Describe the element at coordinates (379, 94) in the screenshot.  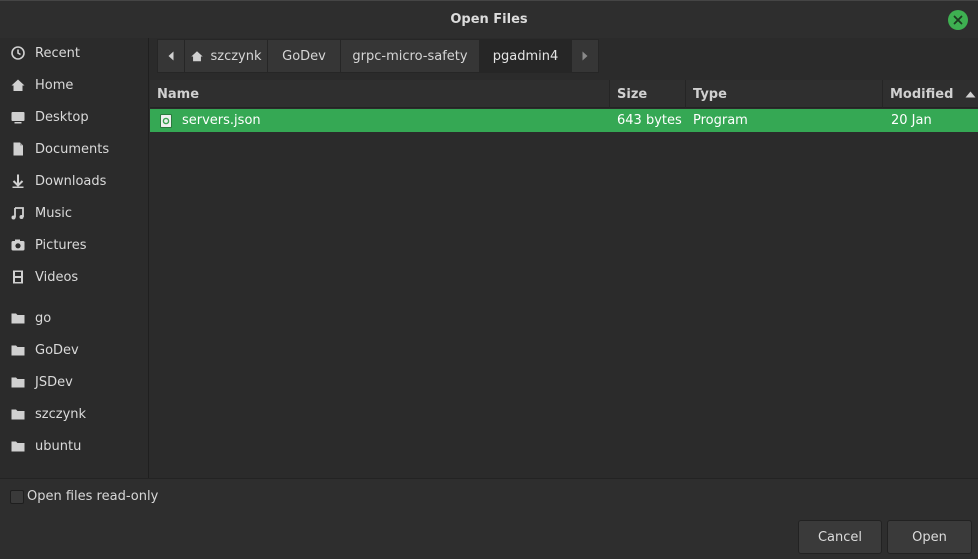
I see `column-name: Name` at that location.